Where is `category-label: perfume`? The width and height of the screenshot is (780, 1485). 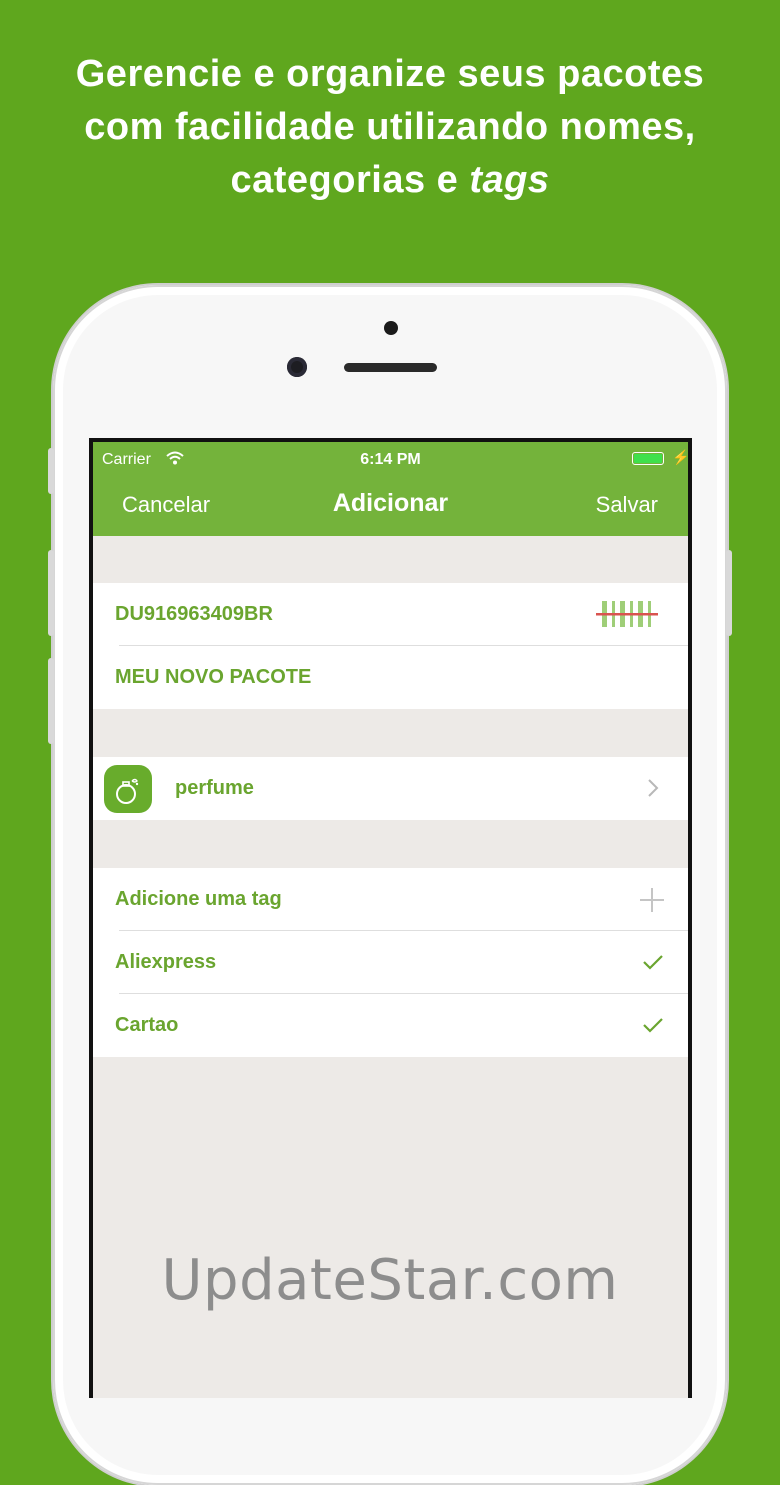
category-label: perfume is located at coordinates (214, 788).